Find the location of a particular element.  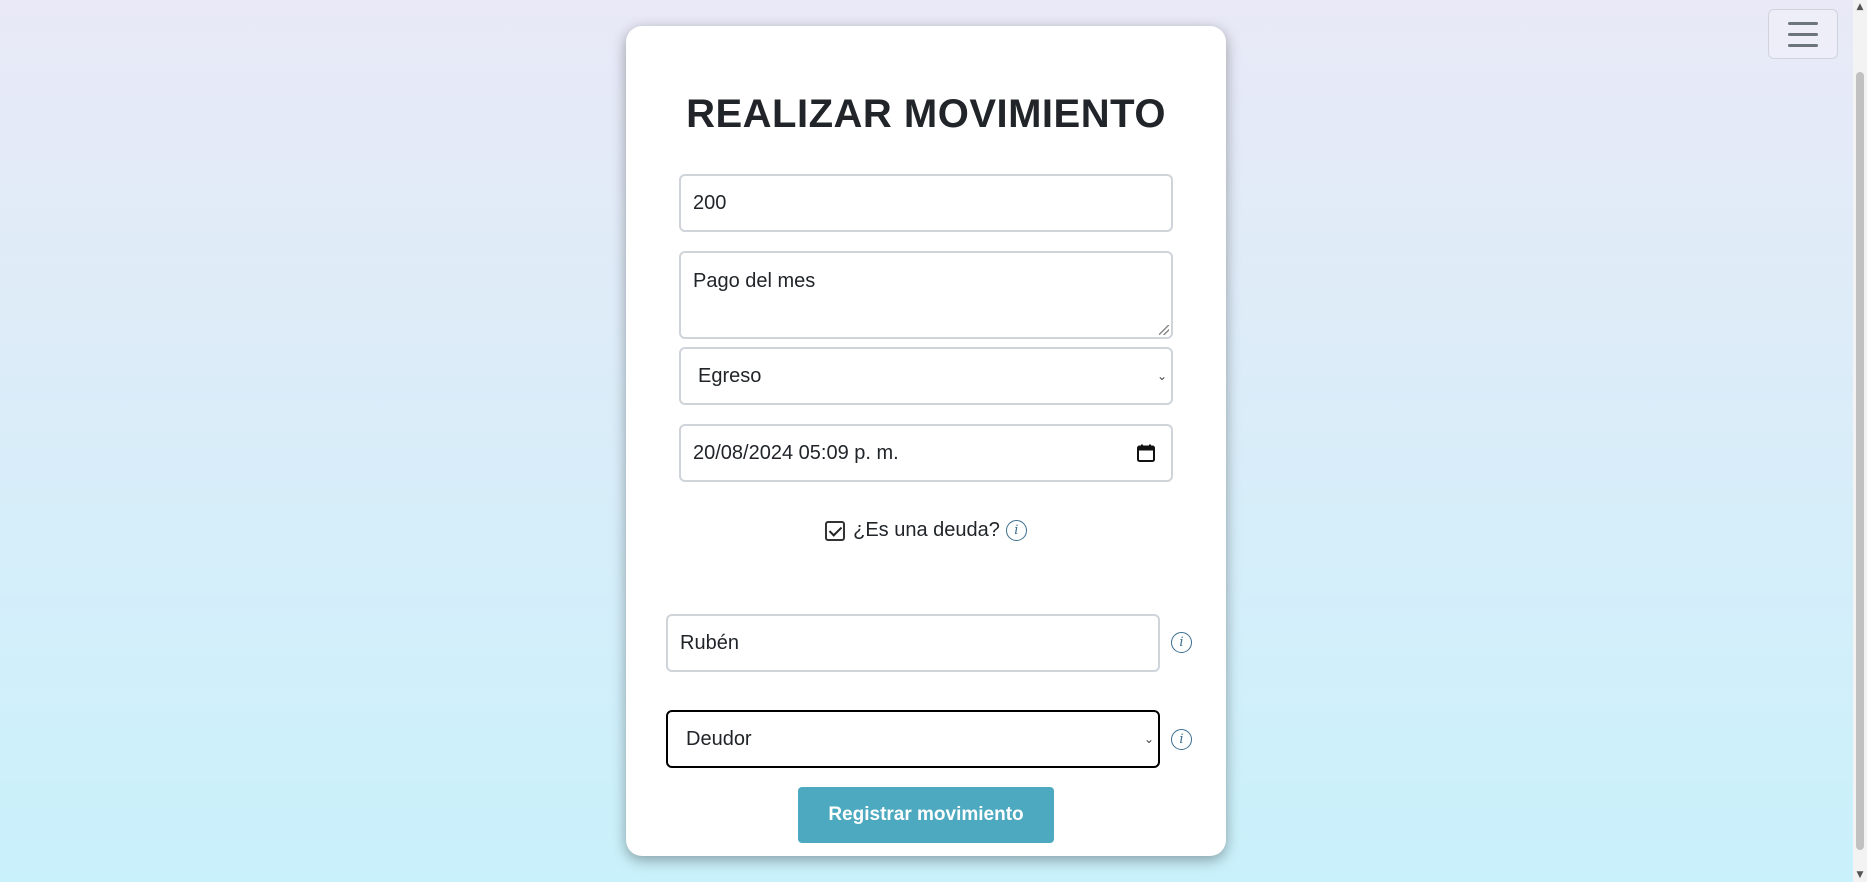

scroll-up-arrow-icon: ▲ is located at coordinates (1860, 7).